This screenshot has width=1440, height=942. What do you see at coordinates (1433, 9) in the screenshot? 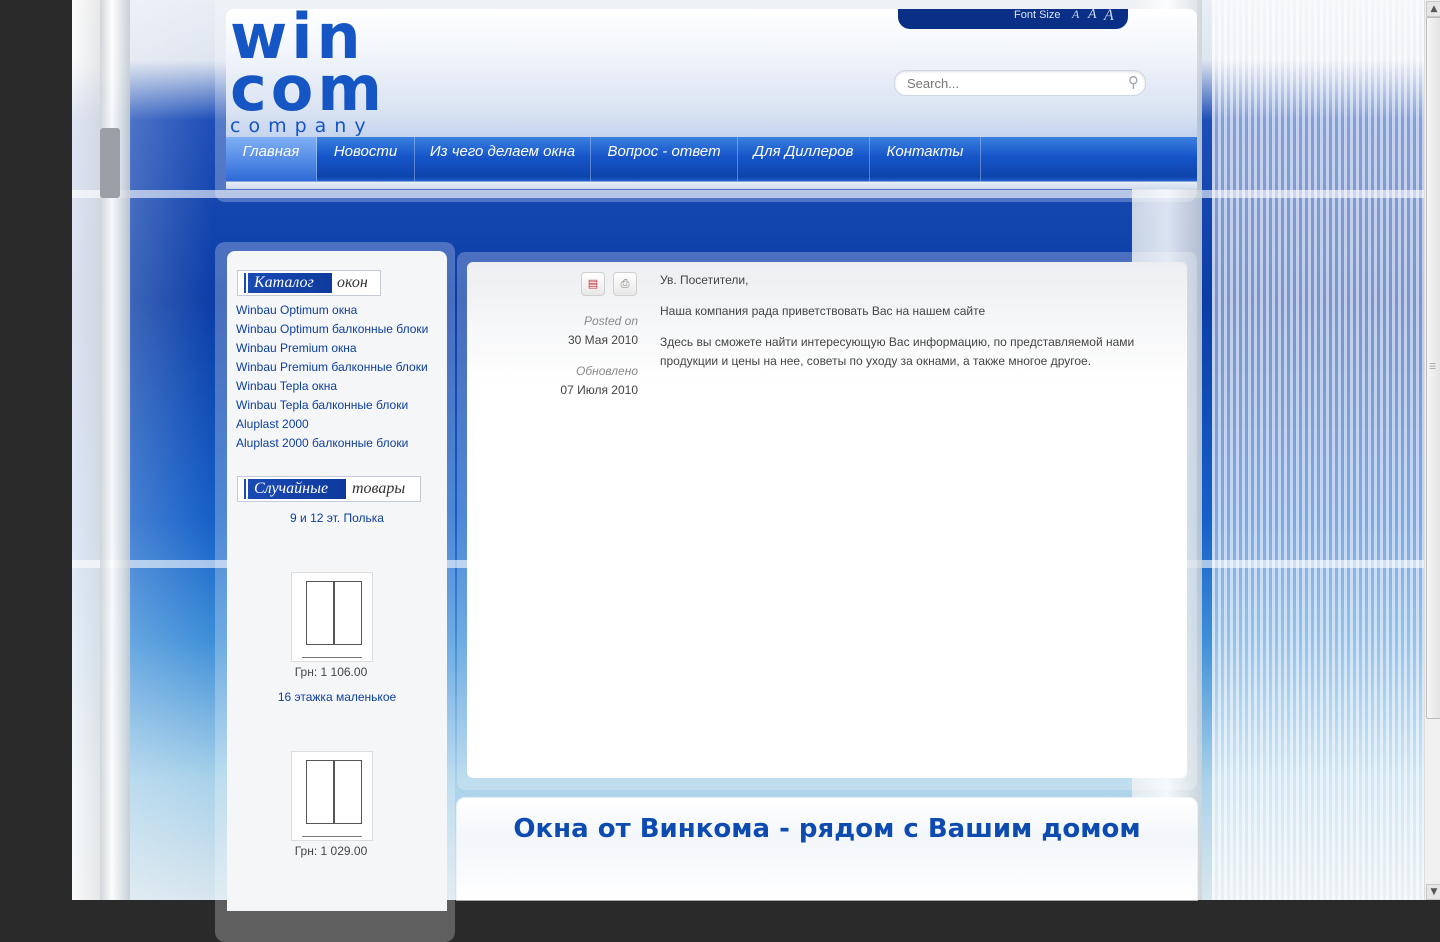
I see `scroll-up-icon: ▲` at bounding box center [1433, 9].